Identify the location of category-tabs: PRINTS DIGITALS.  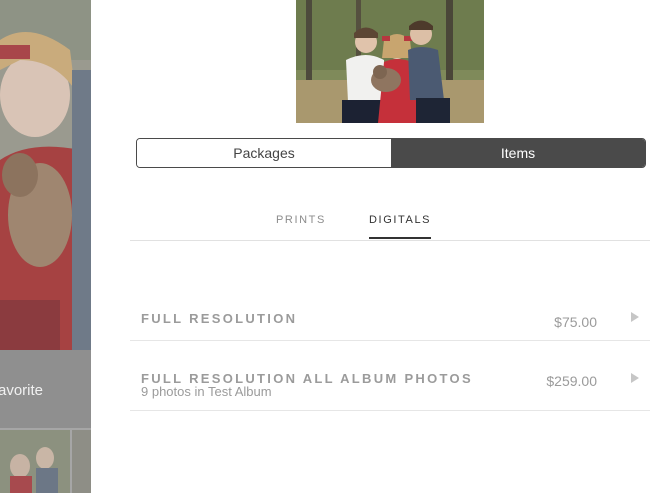
(390, 223).